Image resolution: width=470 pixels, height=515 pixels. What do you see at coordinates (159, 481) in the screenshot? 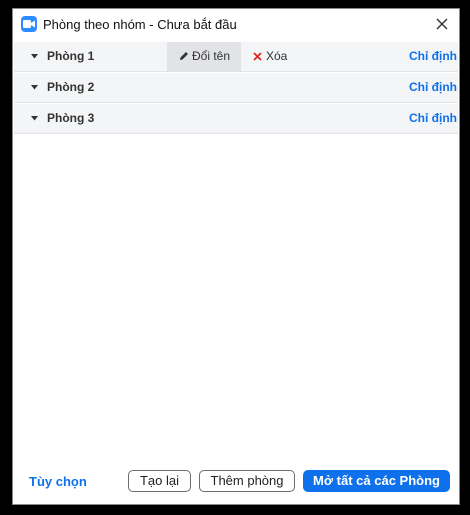
I see `recreate-button: Tạo lại` at bounding box center [159, 481].